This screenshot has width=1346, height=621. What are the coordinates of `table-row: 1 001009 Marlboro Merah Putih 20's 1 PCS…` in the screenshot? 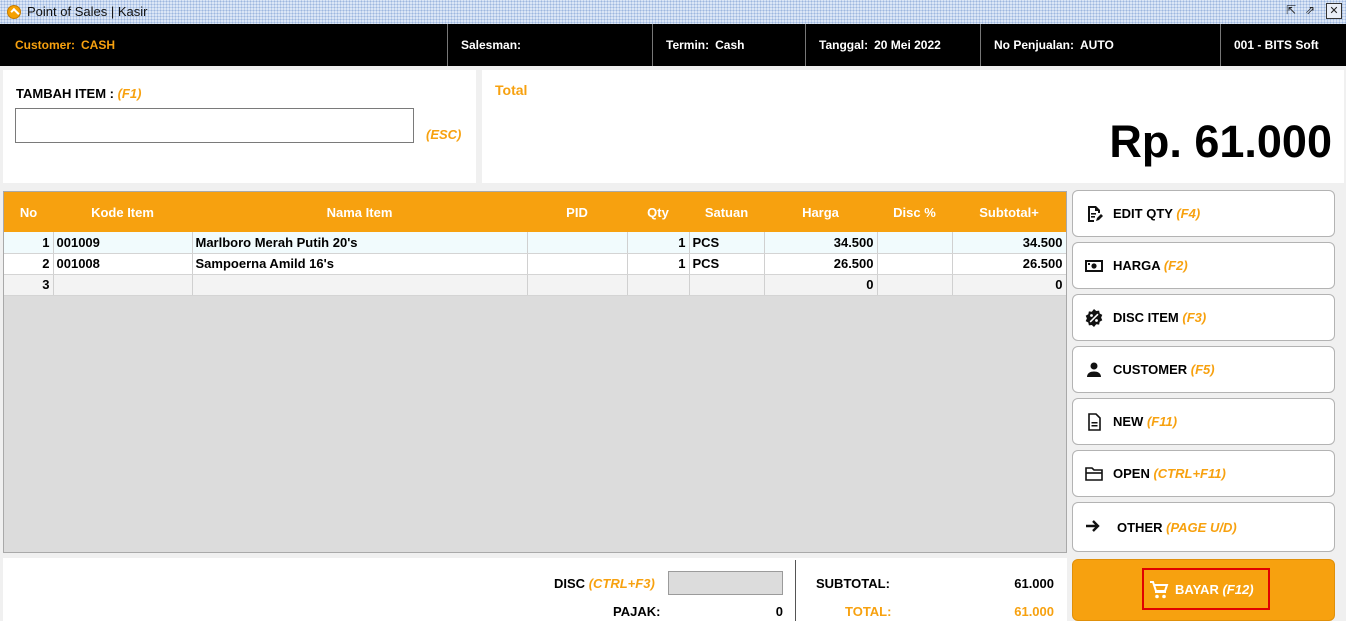 It's located at (535, 243).